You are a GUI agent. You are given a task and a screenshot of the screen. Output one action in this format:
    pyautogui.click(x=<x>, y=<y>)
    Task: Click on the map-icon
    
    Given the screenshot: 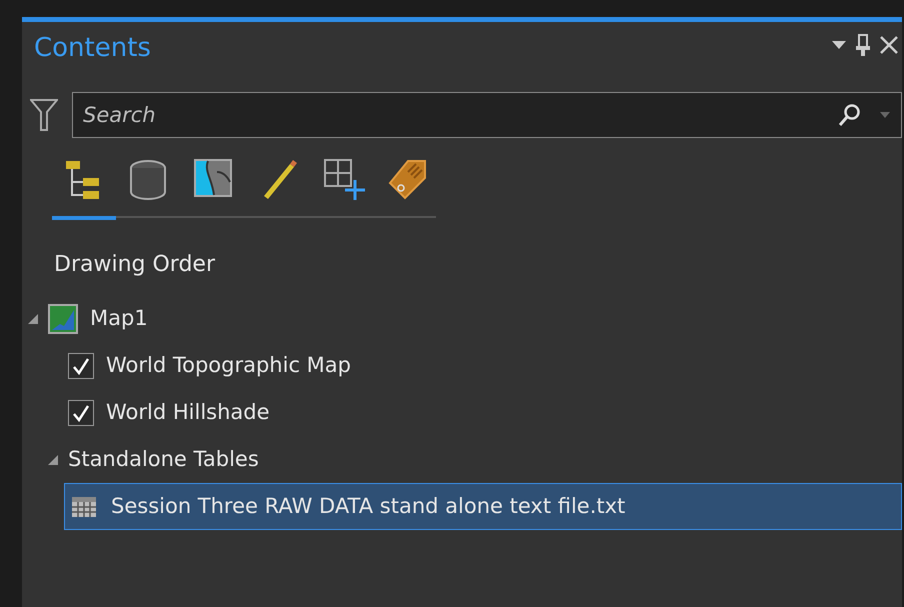 What is the action you would take?
    pyautogui.click(x=63, y=319)
    